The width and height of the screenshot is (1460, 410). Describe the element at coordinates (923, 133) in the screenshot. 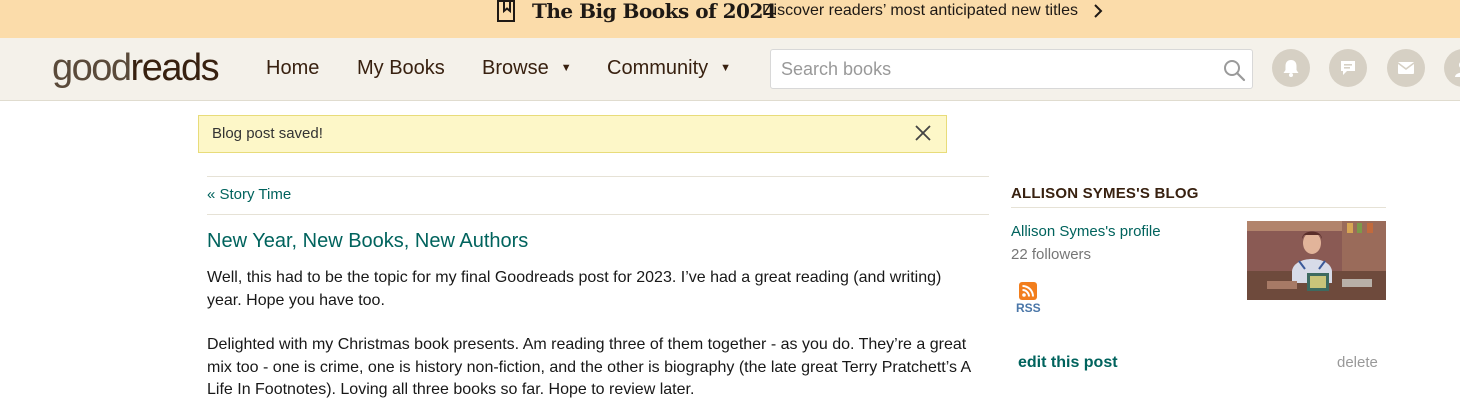

I see `close-icon` at that location.